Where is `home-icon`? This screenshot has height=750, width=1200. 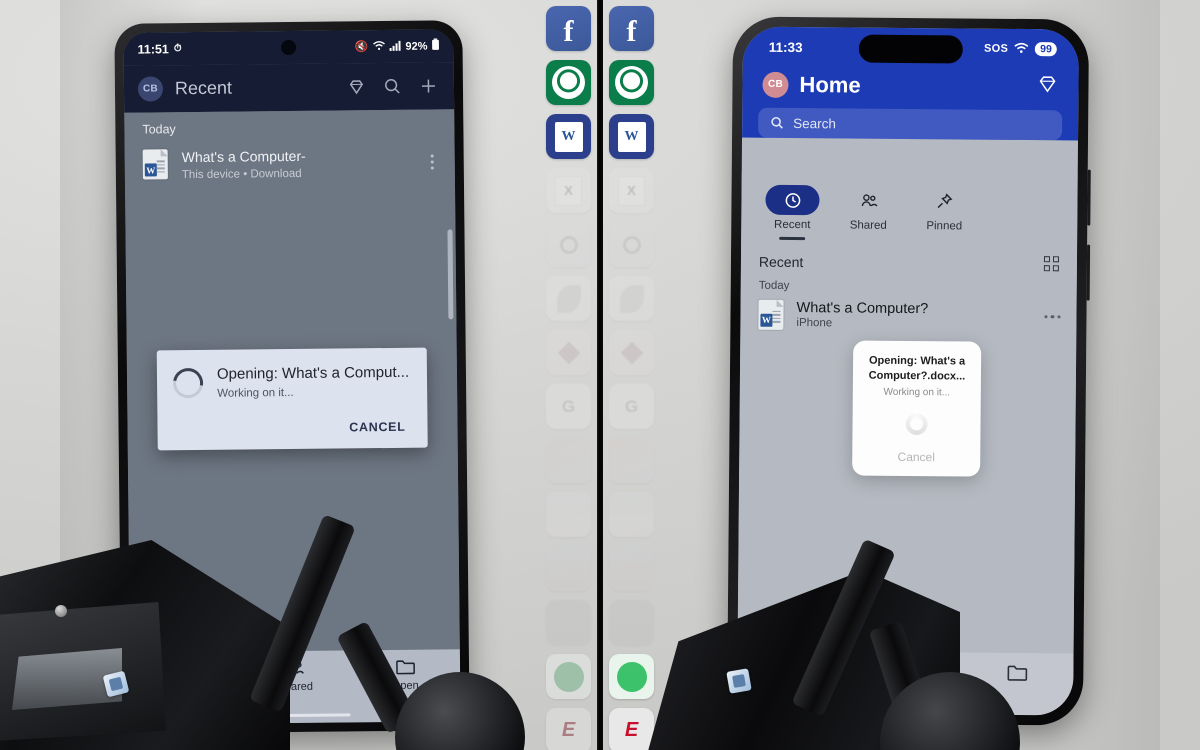 home-icon is located at coordinates (793, 671).